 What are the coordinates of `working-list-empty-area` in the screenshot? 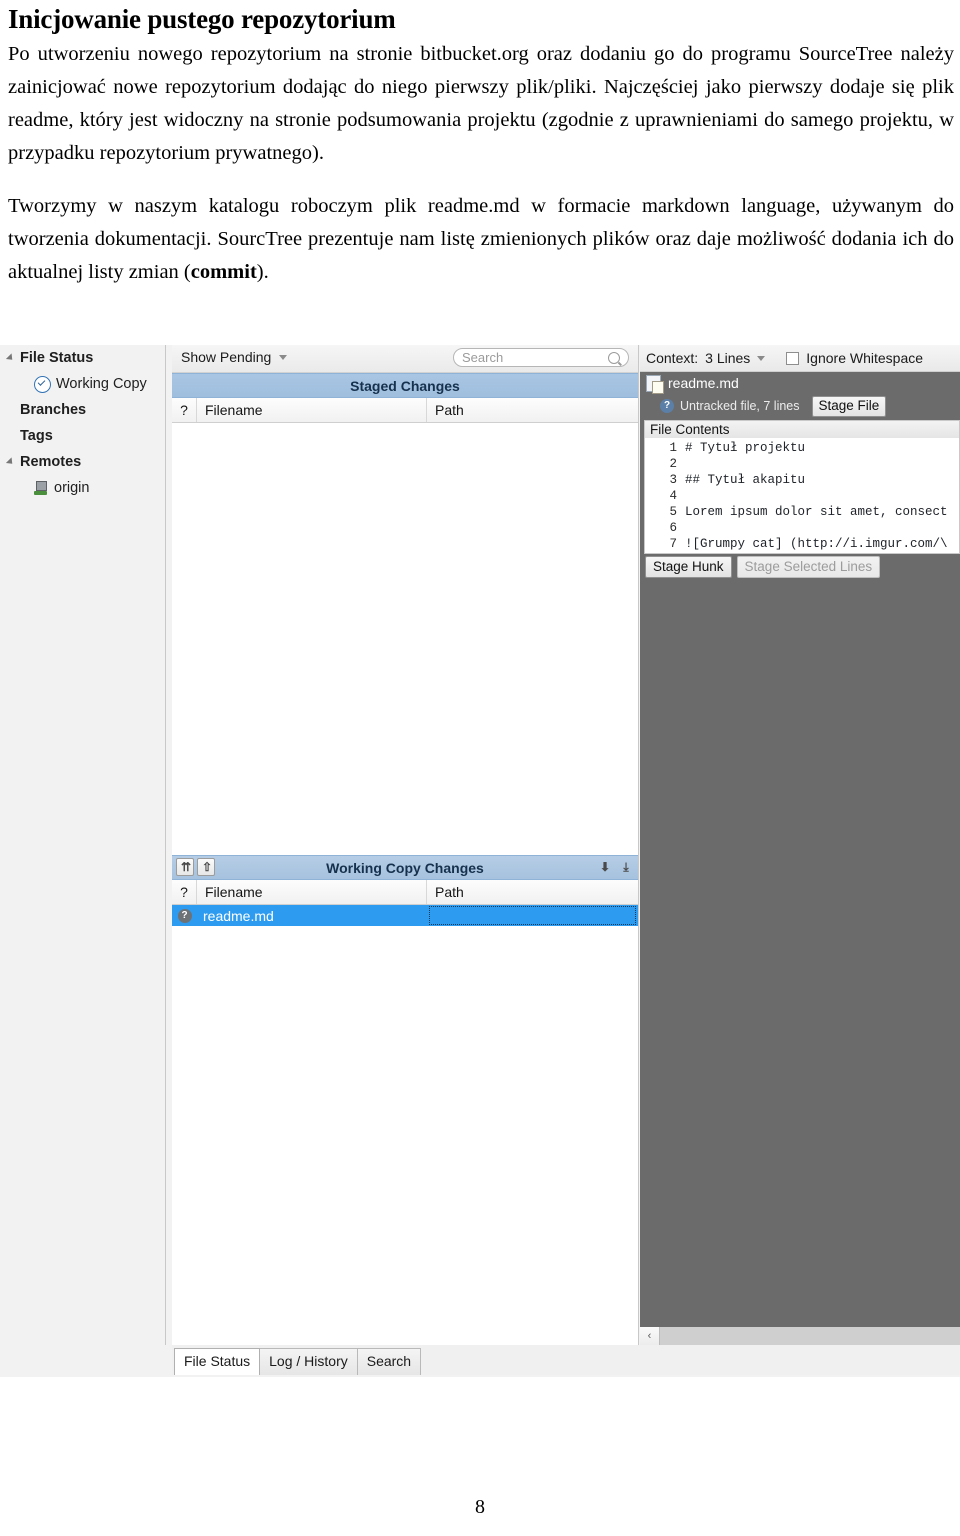 It's located at (405, 1124).